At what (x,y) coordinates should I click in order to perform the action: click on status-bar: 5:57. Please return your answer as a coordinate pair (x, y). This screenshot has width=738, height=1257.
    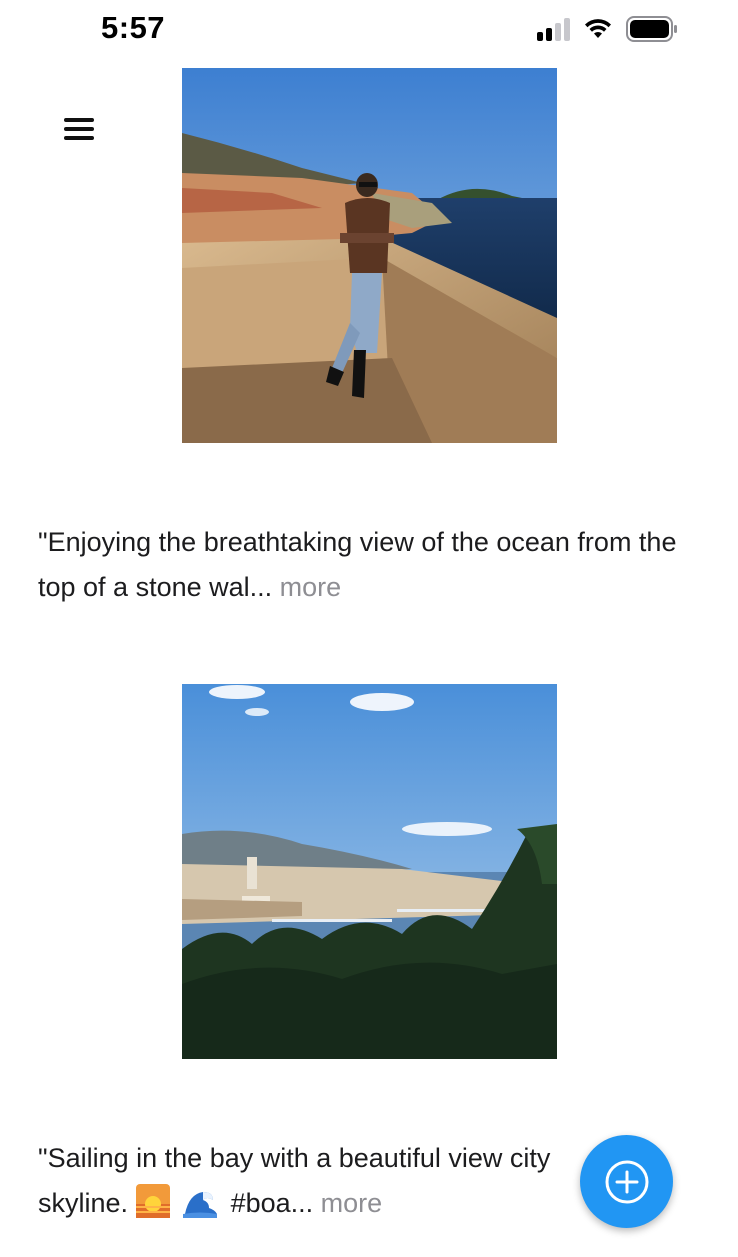
    Looking at the image, I should click on (369, 30).